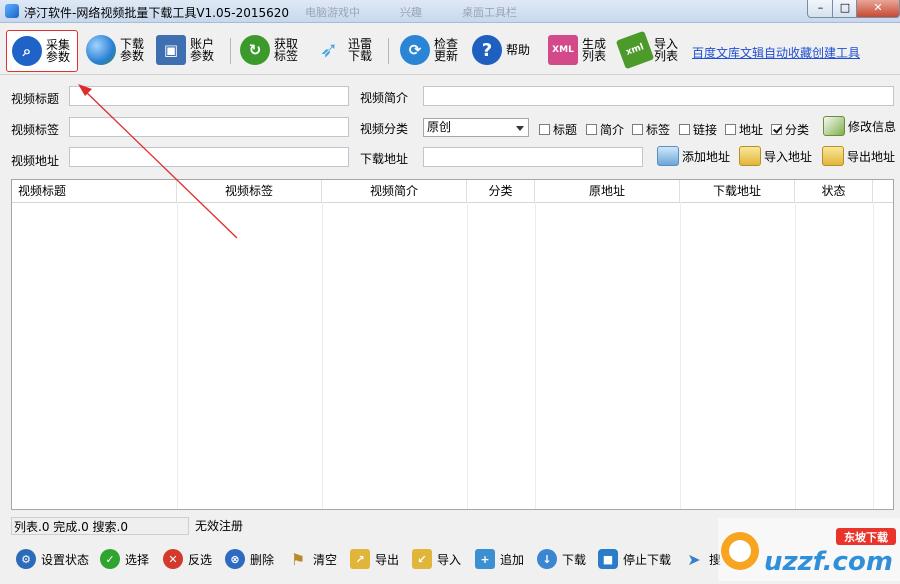 Image resolution: width=900 pixels, height=584 pixels. What do you see at coordinates (329, 50) in the screenshot?
I see `thunder-icon: ➶` at bounding box center [329, 50].